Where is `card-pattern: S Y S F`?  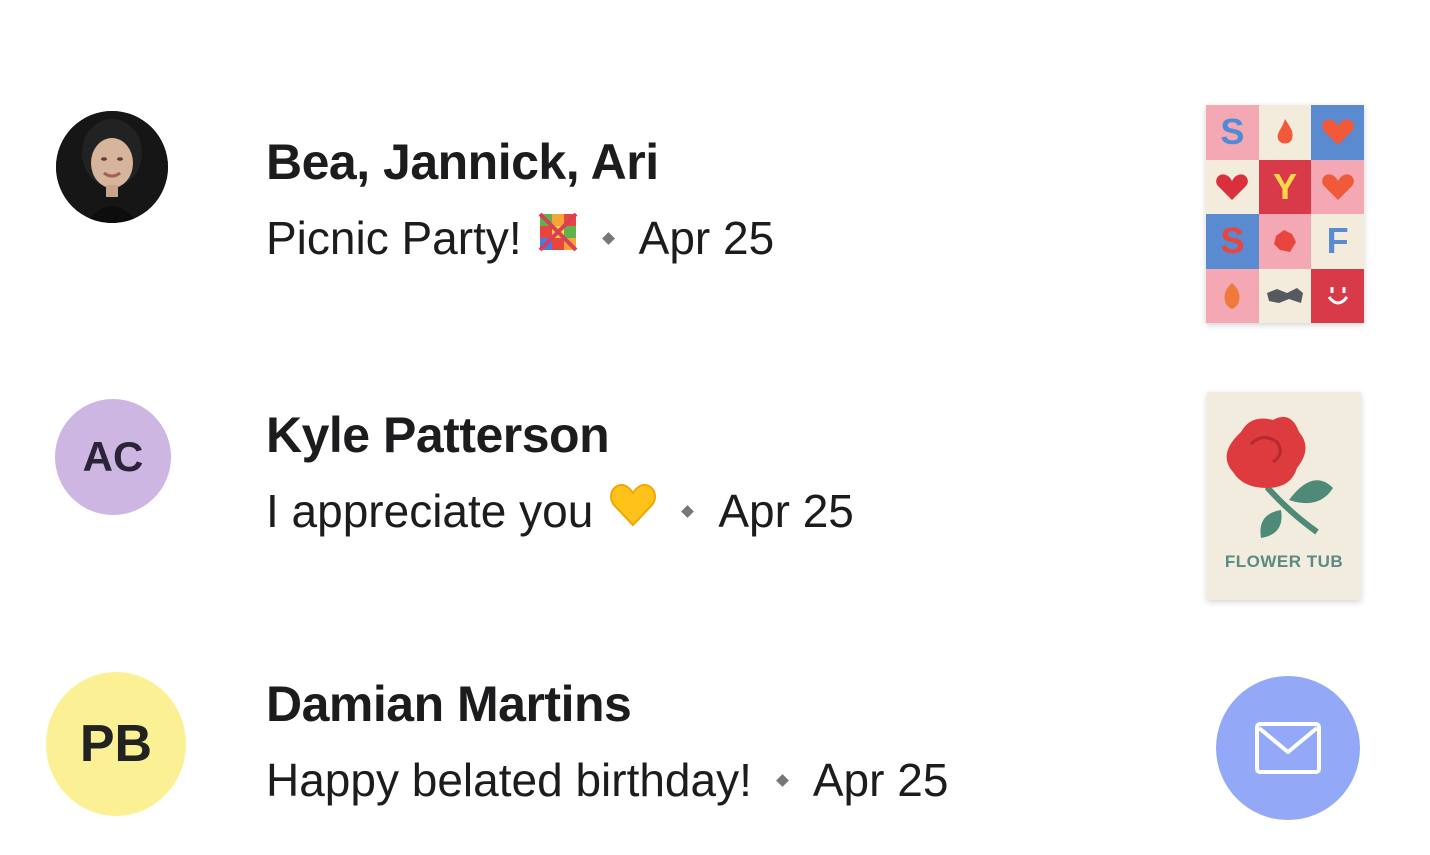
card-pattern: S Y S F is located at coordinates (1285, 214).